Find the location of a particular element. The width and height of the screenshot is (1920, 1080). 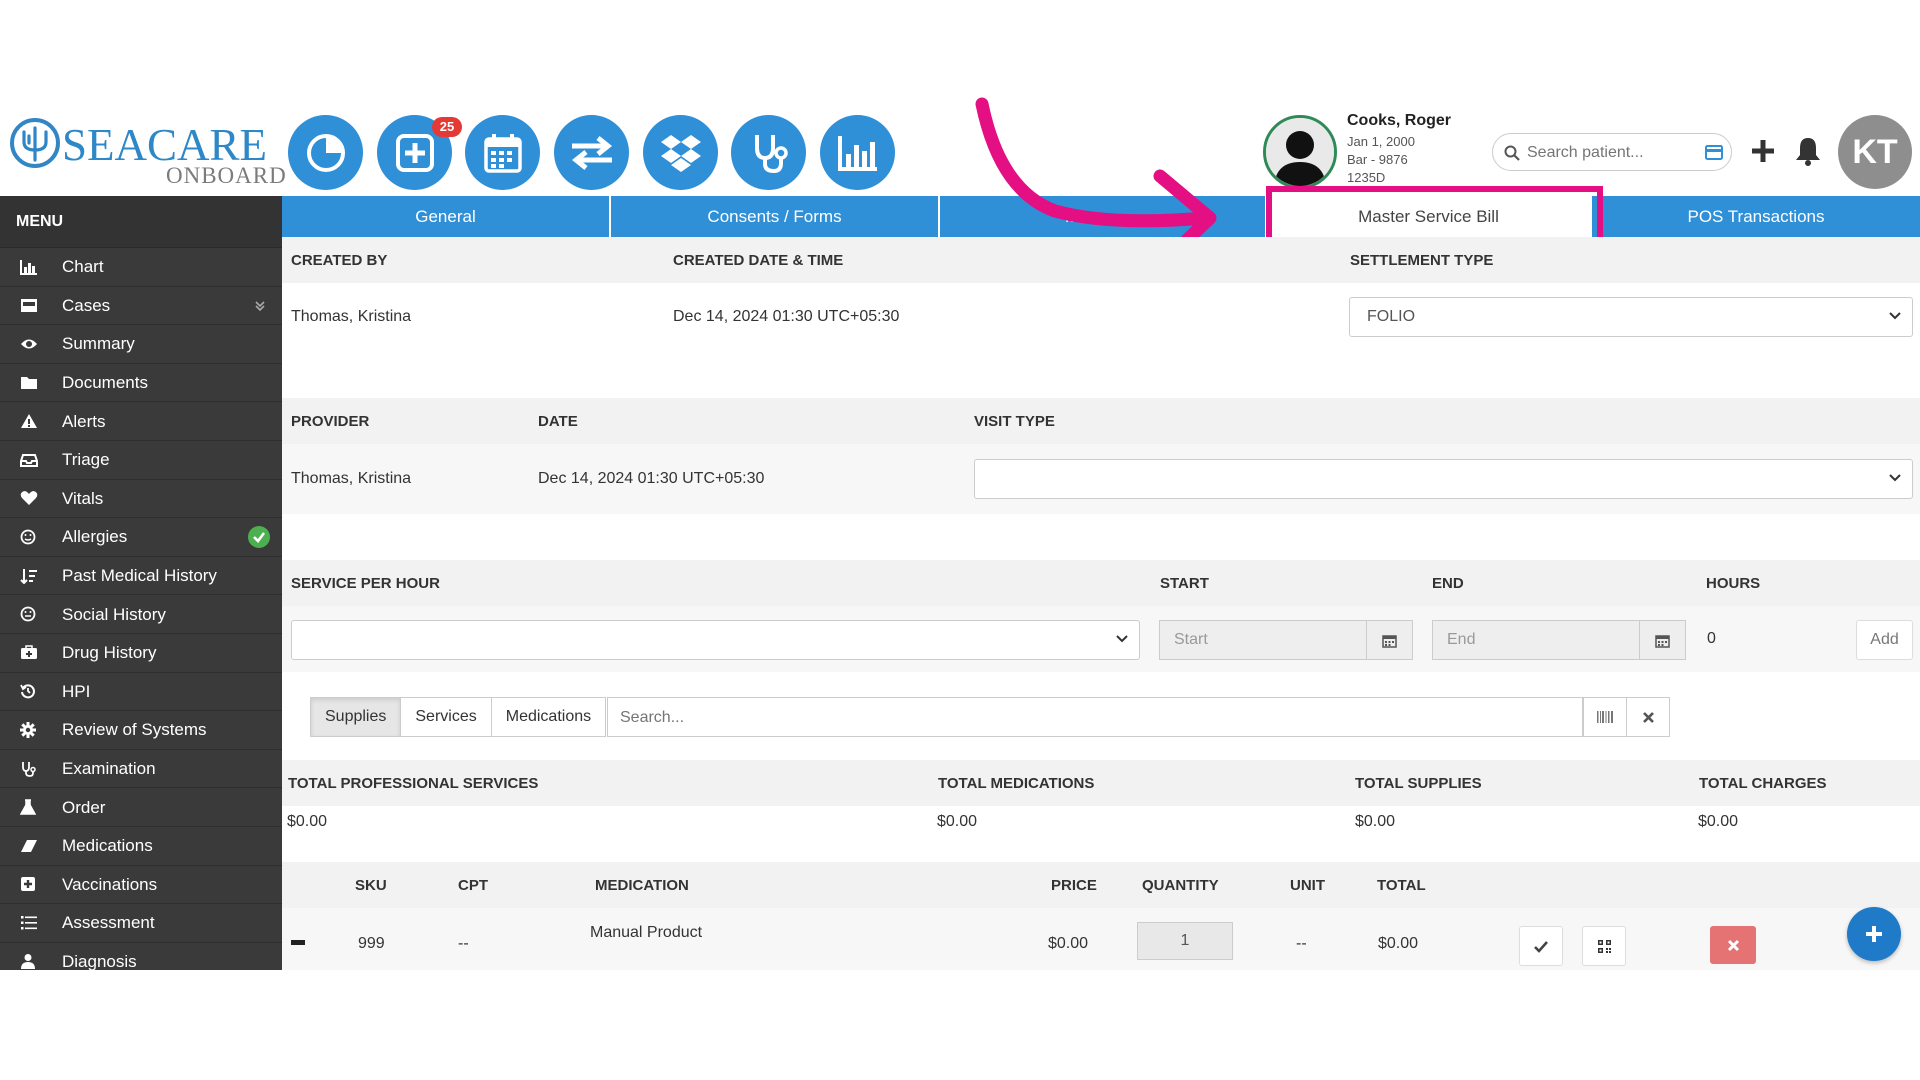

stethoscope-icon is located at coordinates (771, 153).